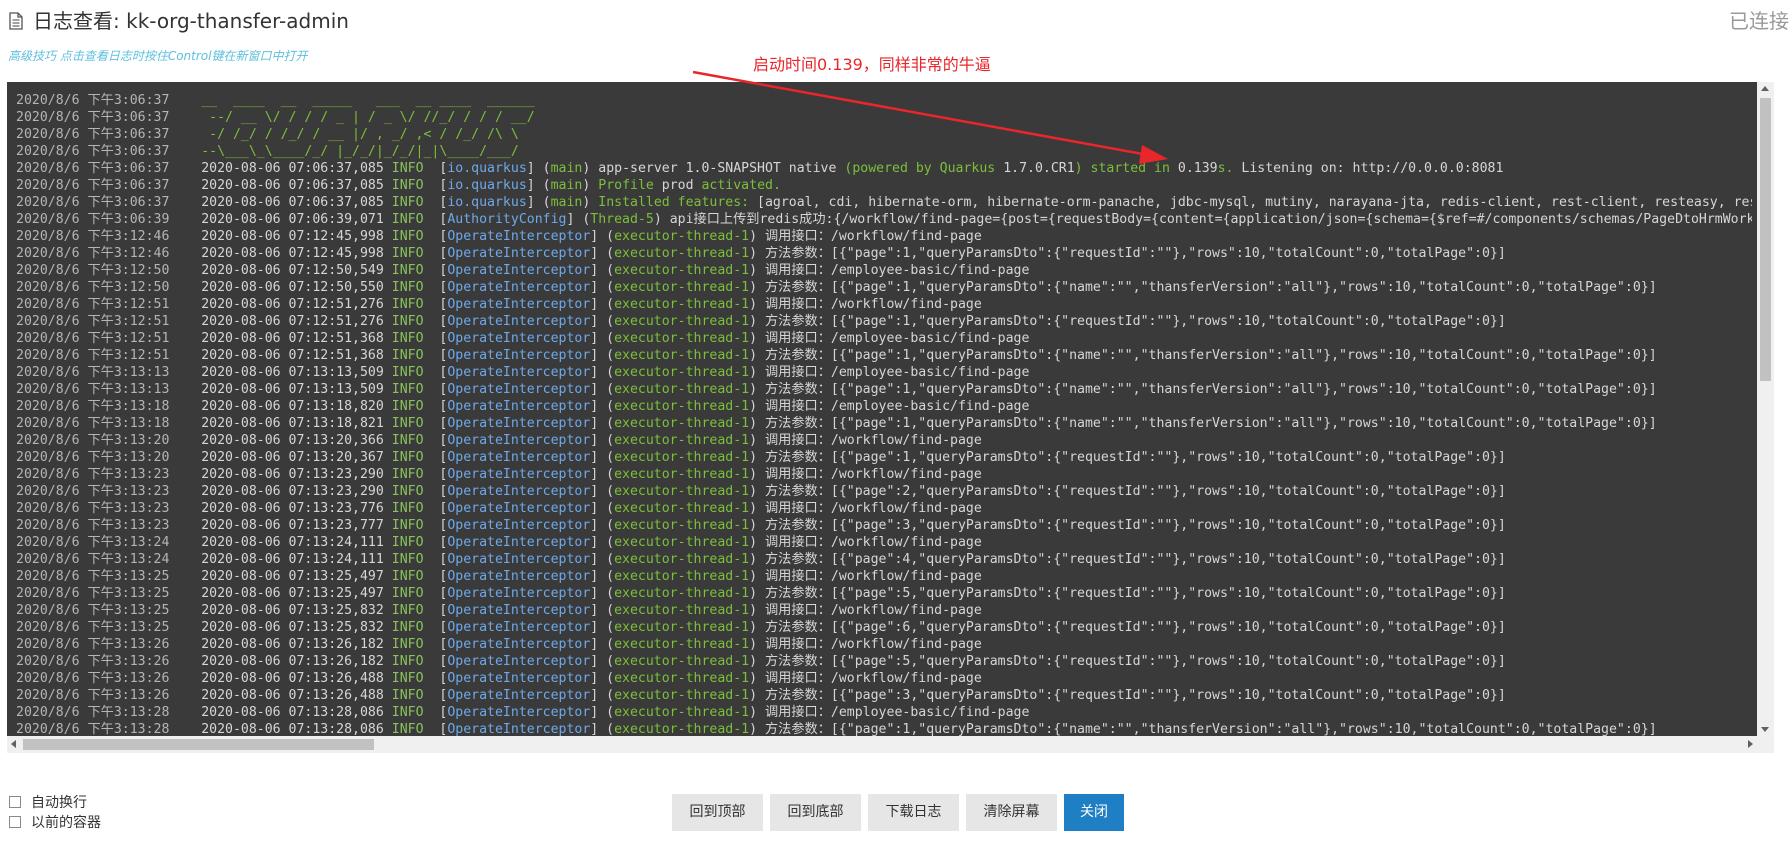  Describe the element at coordinates (372, 100) in the screenshot. I see `banner-art: __ ____ __ _____ ___ __ ____ ______` at that location.